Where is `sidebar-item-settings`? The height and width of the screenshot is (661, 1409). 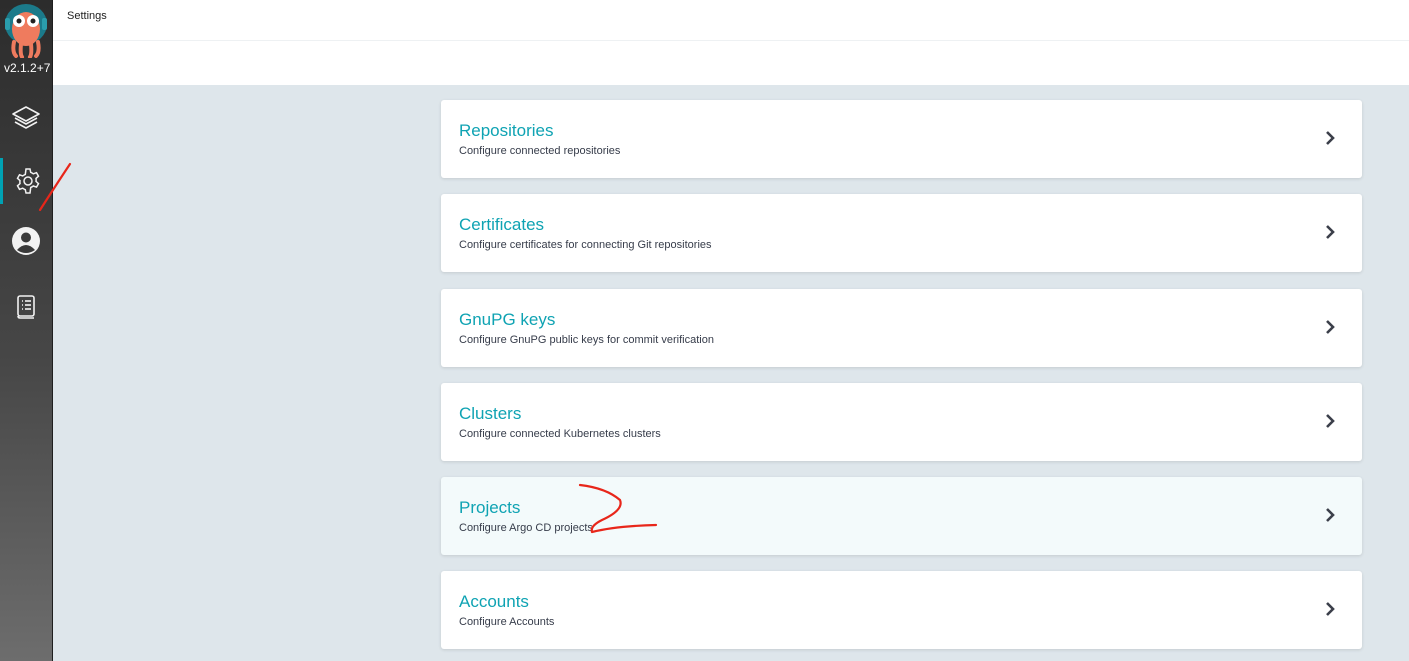 sidebar-item-settings is located at coordinates (26, 181).